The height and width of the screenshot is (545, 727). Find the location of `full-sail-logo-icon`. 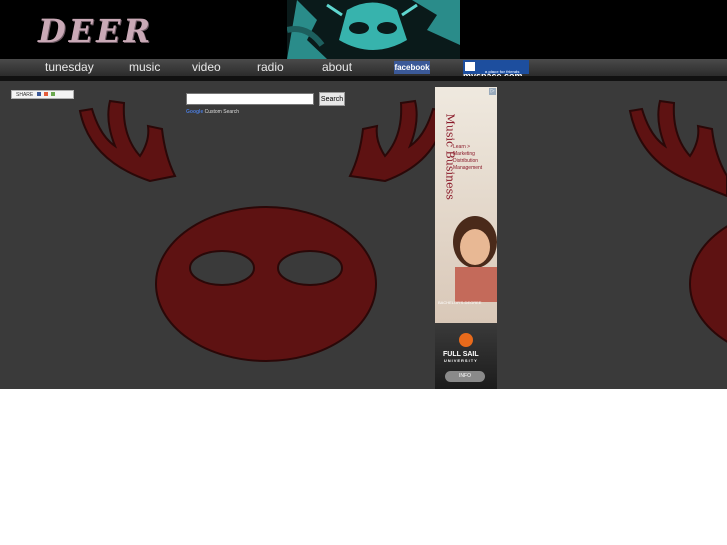

full-sail-logo-icon is located at coordinates (466, 340).